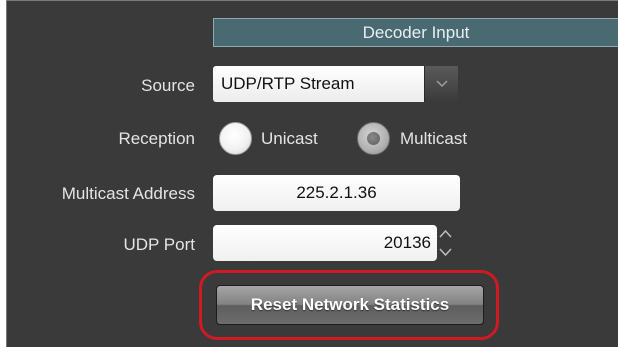 Image resolution: width=618 pixels, height=347 pixels. I want to click on radio-selected-dot, so click(373, 138).